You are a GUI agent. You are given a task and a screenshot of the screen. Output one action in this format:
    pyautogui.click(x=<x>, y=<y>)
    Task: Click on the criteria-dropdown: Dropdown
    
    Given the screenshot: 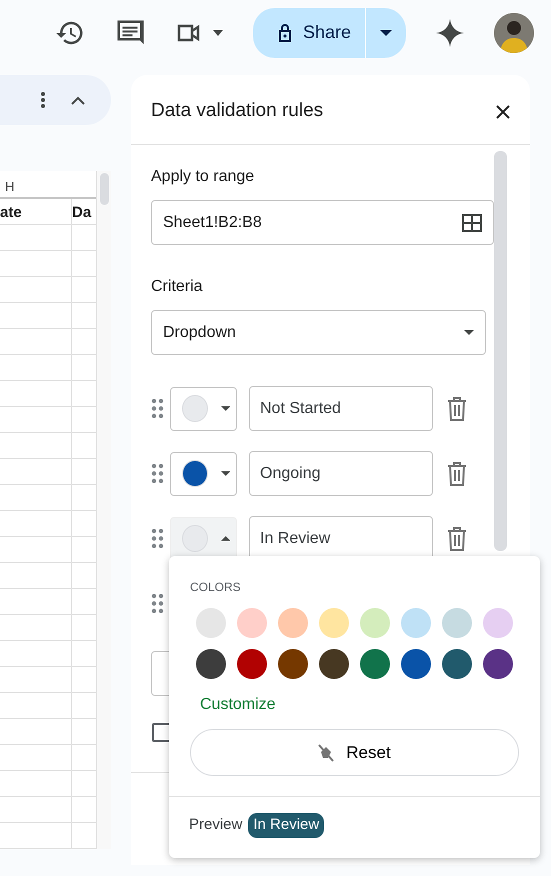 What is the action you would take?
    pyautogui.click(x=318, y=332)
    